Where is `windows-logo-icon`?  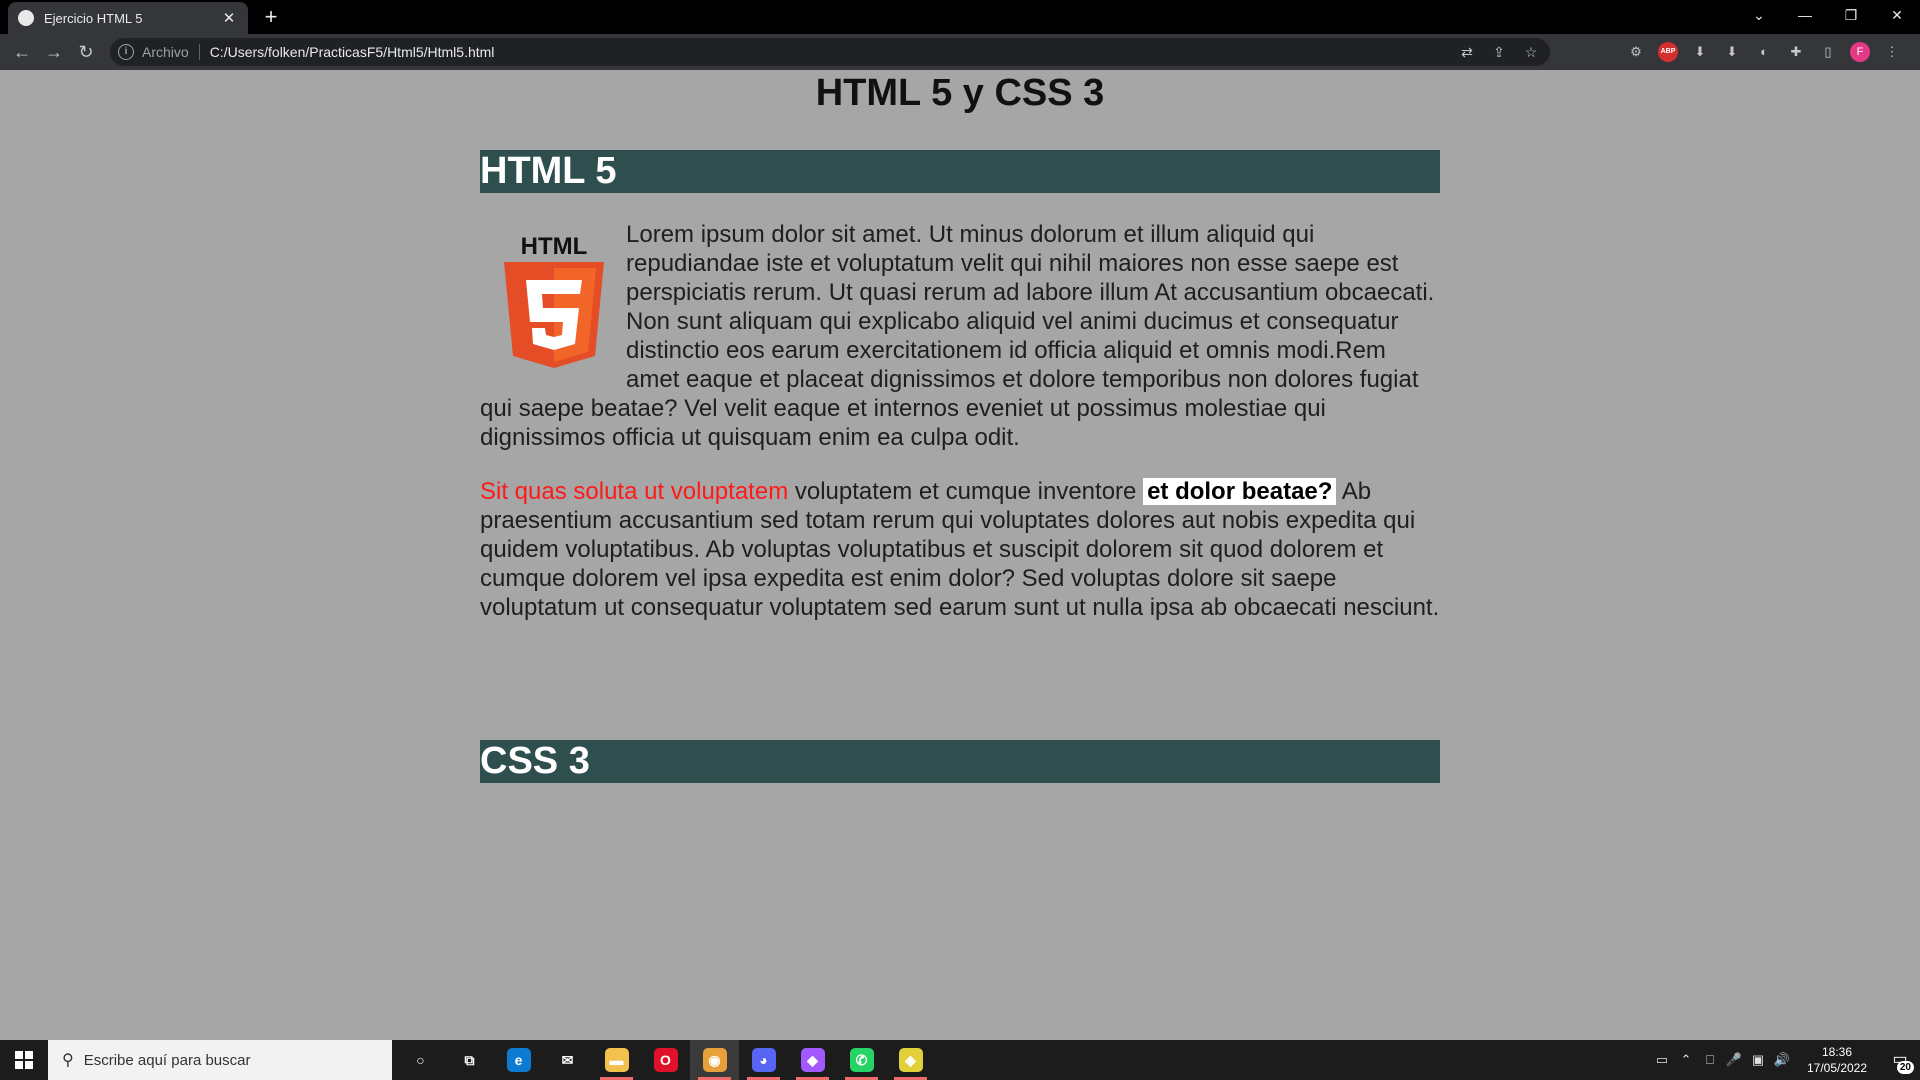 windows-logo-icon is located at coordinates (24, 1060).